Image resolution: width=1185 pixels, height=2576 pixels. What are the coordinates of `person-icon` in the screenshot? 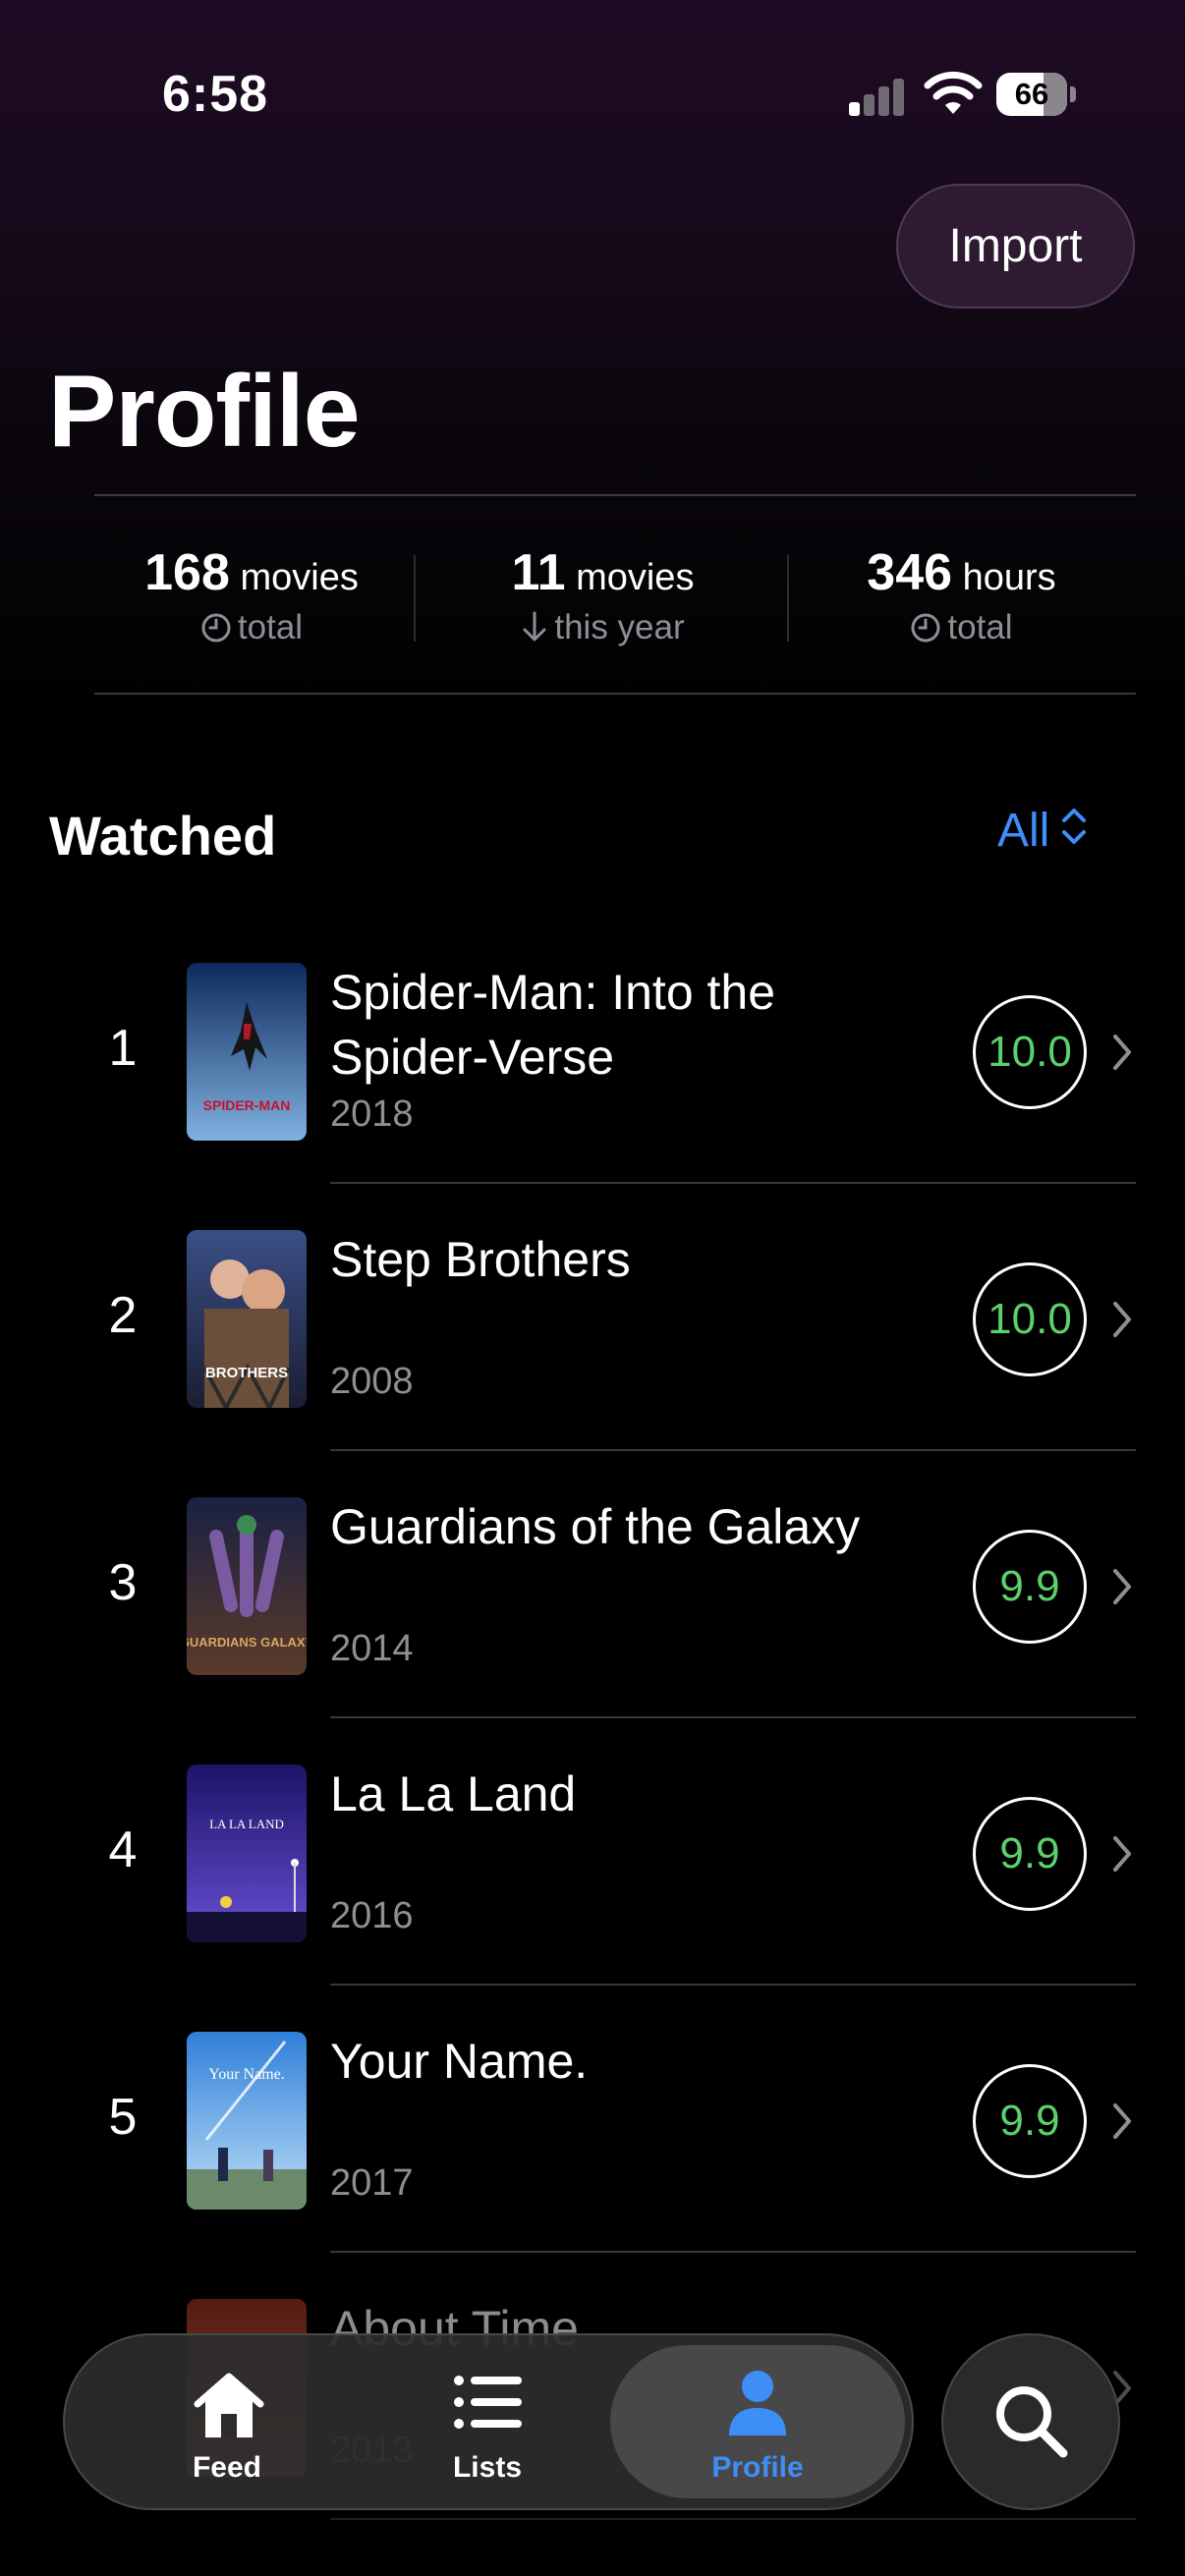 It's located at (757, 2403).